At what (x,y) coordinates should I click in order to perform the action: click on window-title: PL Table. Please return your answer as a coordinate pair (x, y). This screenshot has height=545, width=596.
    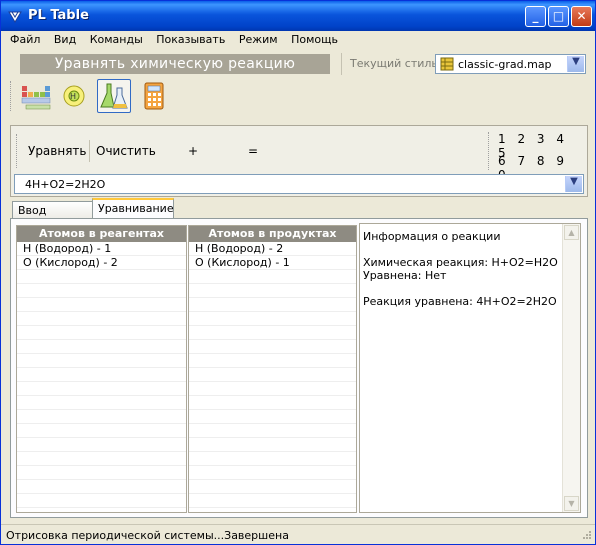
    Looking at the image, I should click on (58, 15).